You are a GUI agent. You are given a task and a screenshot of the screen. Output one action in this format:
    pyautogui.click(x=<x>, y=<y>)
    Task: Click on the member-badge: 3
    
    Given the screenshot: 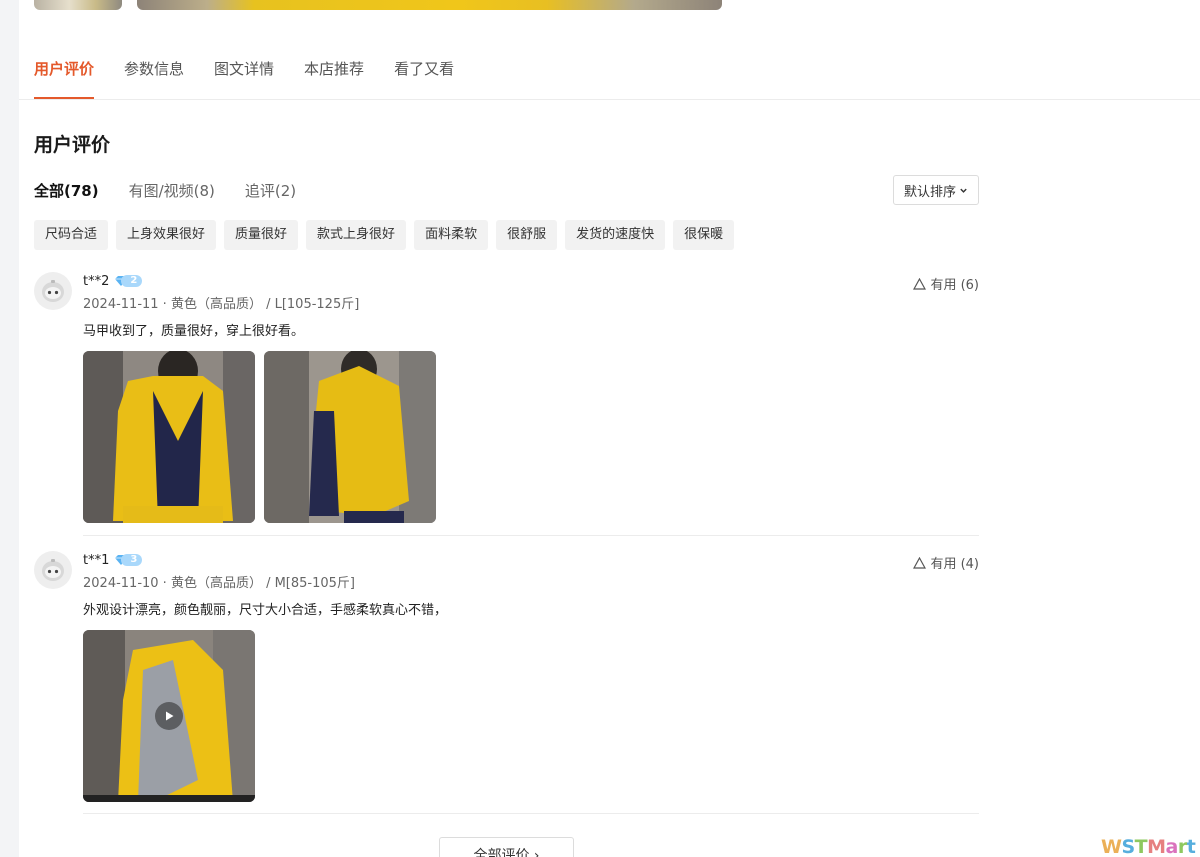 What is the action you would take?
    pyautogui.click(x=128, y=560)
    